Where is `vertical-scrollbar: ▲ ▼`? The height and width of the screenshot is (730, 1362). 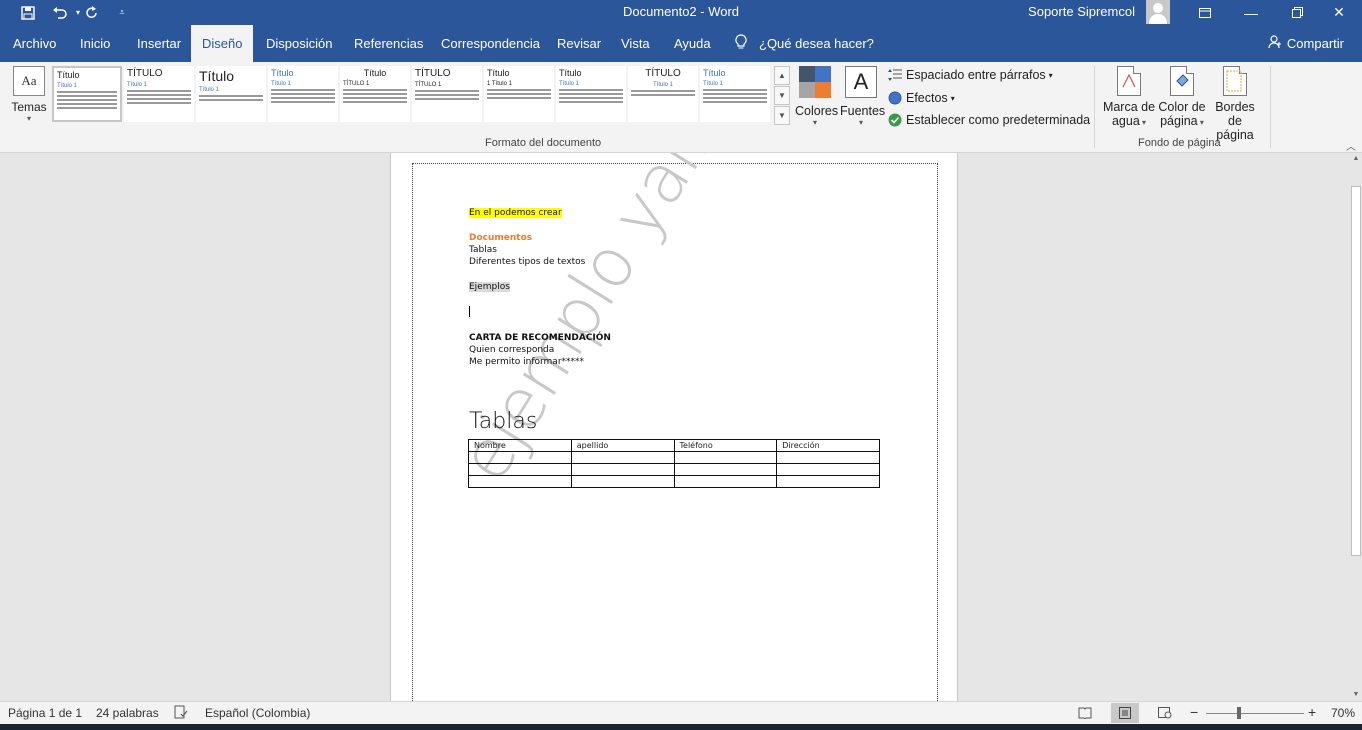 vertical-scrollbar: ▲ ▼ is located at coordinates (1356, 427).